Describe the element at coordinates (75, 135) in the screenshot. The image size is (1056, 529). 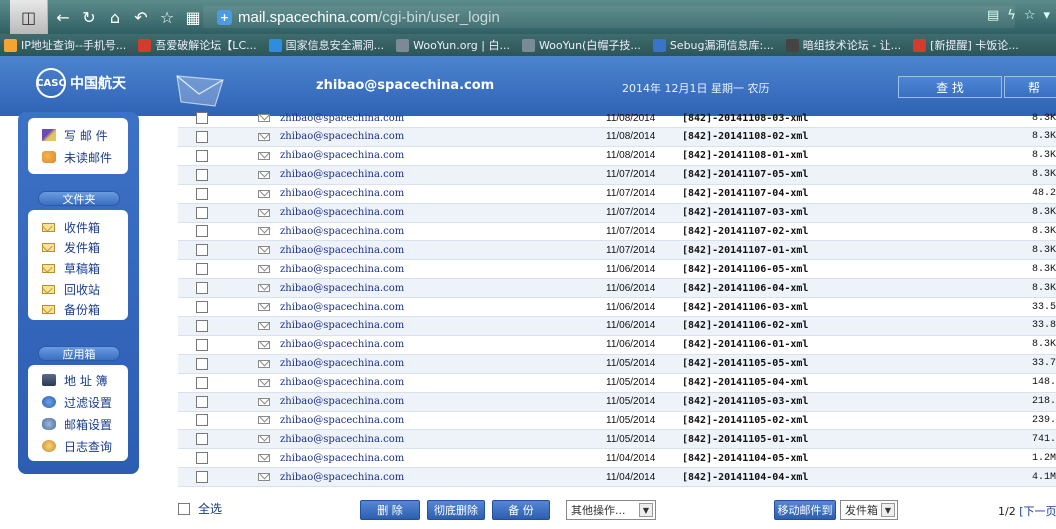
I see `sidebar-item-compose: 写 邮 件` at that location.